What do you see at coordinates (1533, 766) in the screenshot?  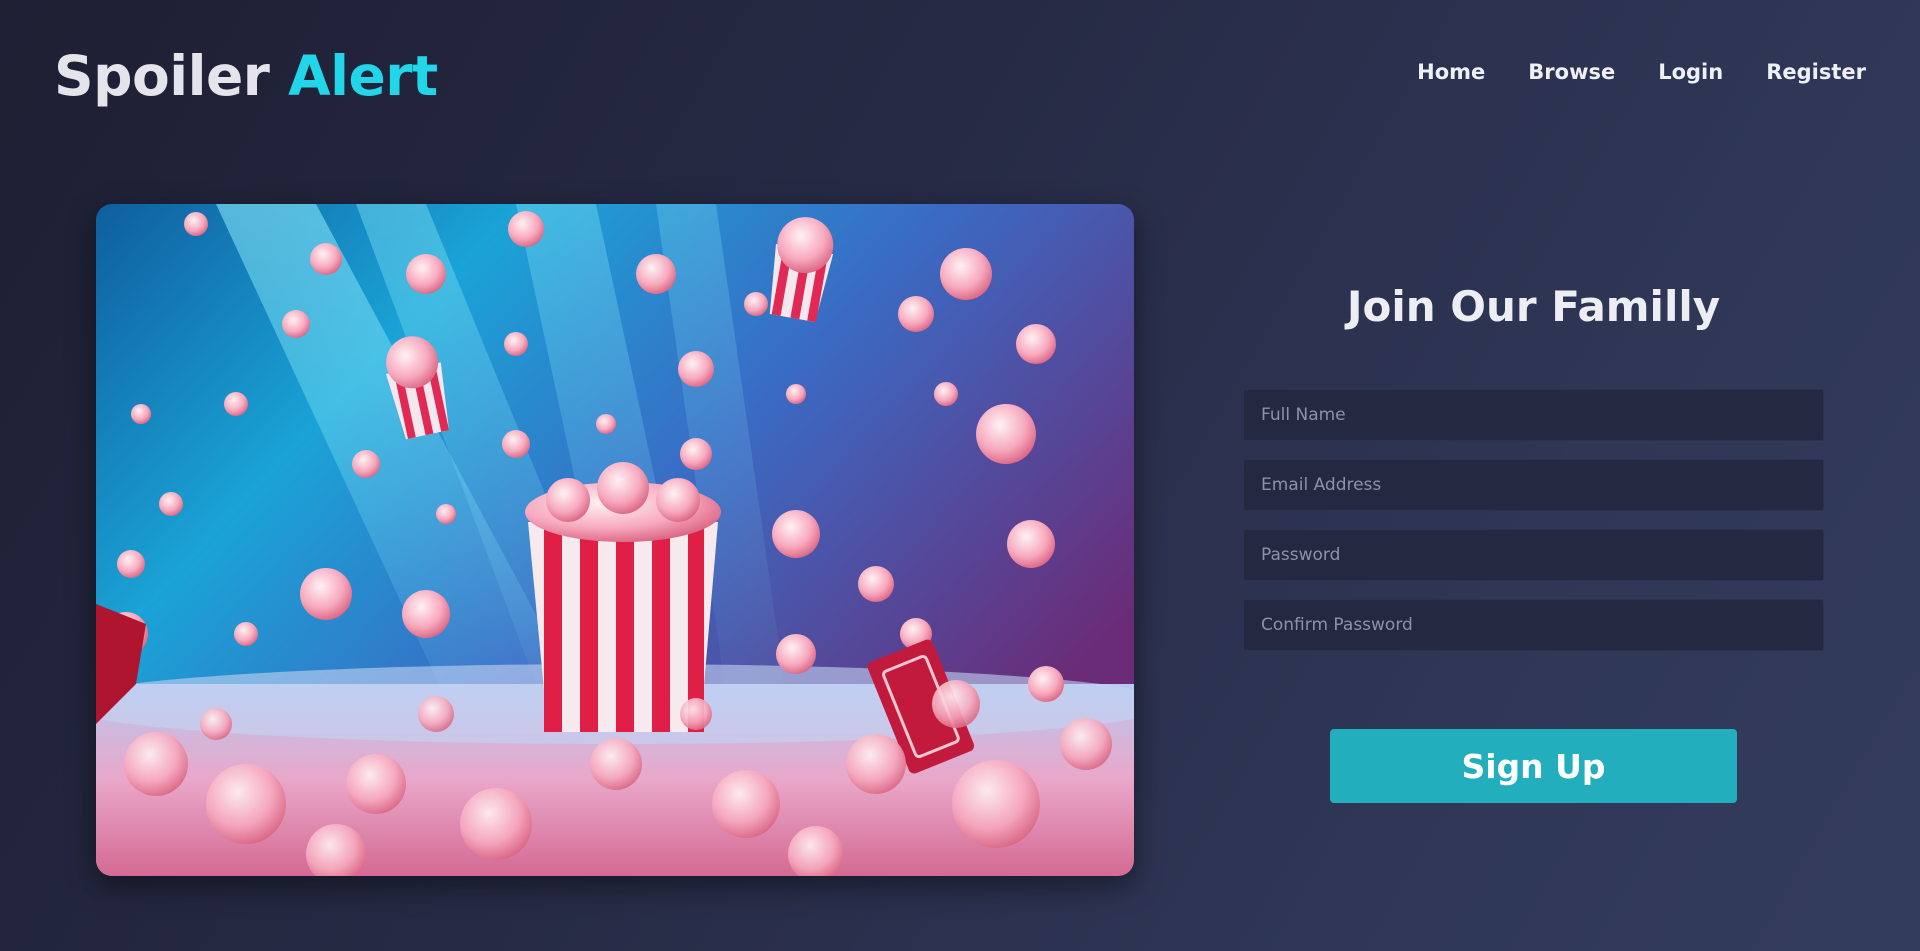 I see `sign-up-button: Sign Up` at bounding box center [1533, 766].